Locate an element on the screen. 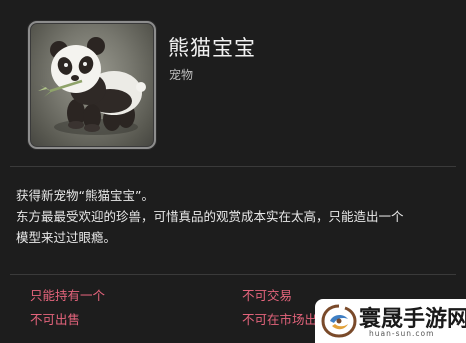 The image size is (466, 343). description-line: 模型来过过眼瘾。 is located at coordinates (66, 237).